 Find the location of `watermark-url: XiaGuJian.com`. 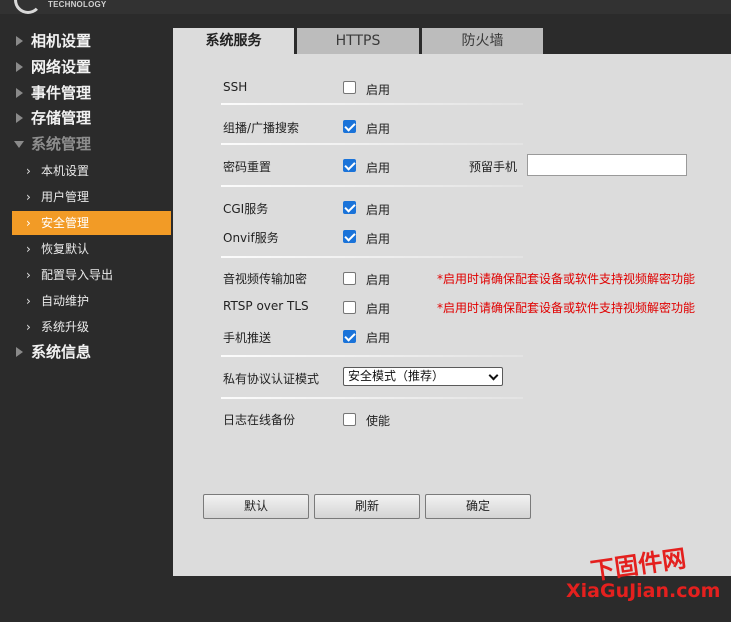

watermark-url: XiaGuJian.com is located at coordinates (643, 591).